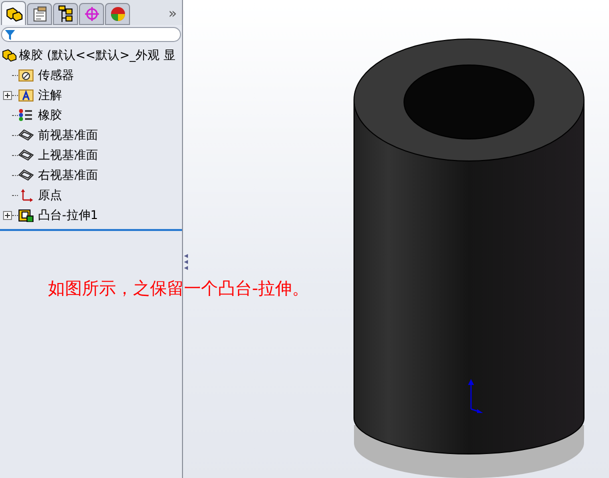 The width and height of the screenshot is (609, 478). What do you see at coordinates (50, 95) in the screenshot?
I see `tree-item-label: 注解` at bounding box center [50, 95].